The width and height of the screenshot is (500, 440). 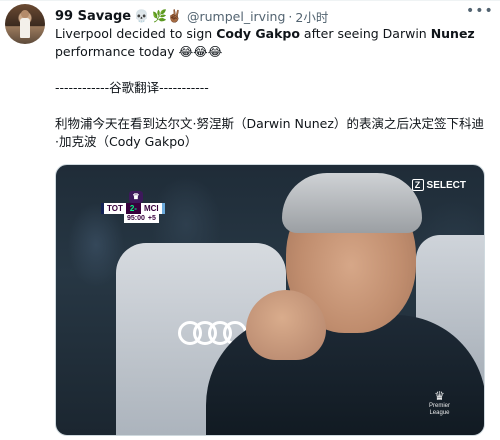 What do you see at coordinates (200, 51) in the screenshot?
I see `laughing-emojis: 😂😂😂` at bounding box center [200, 51].